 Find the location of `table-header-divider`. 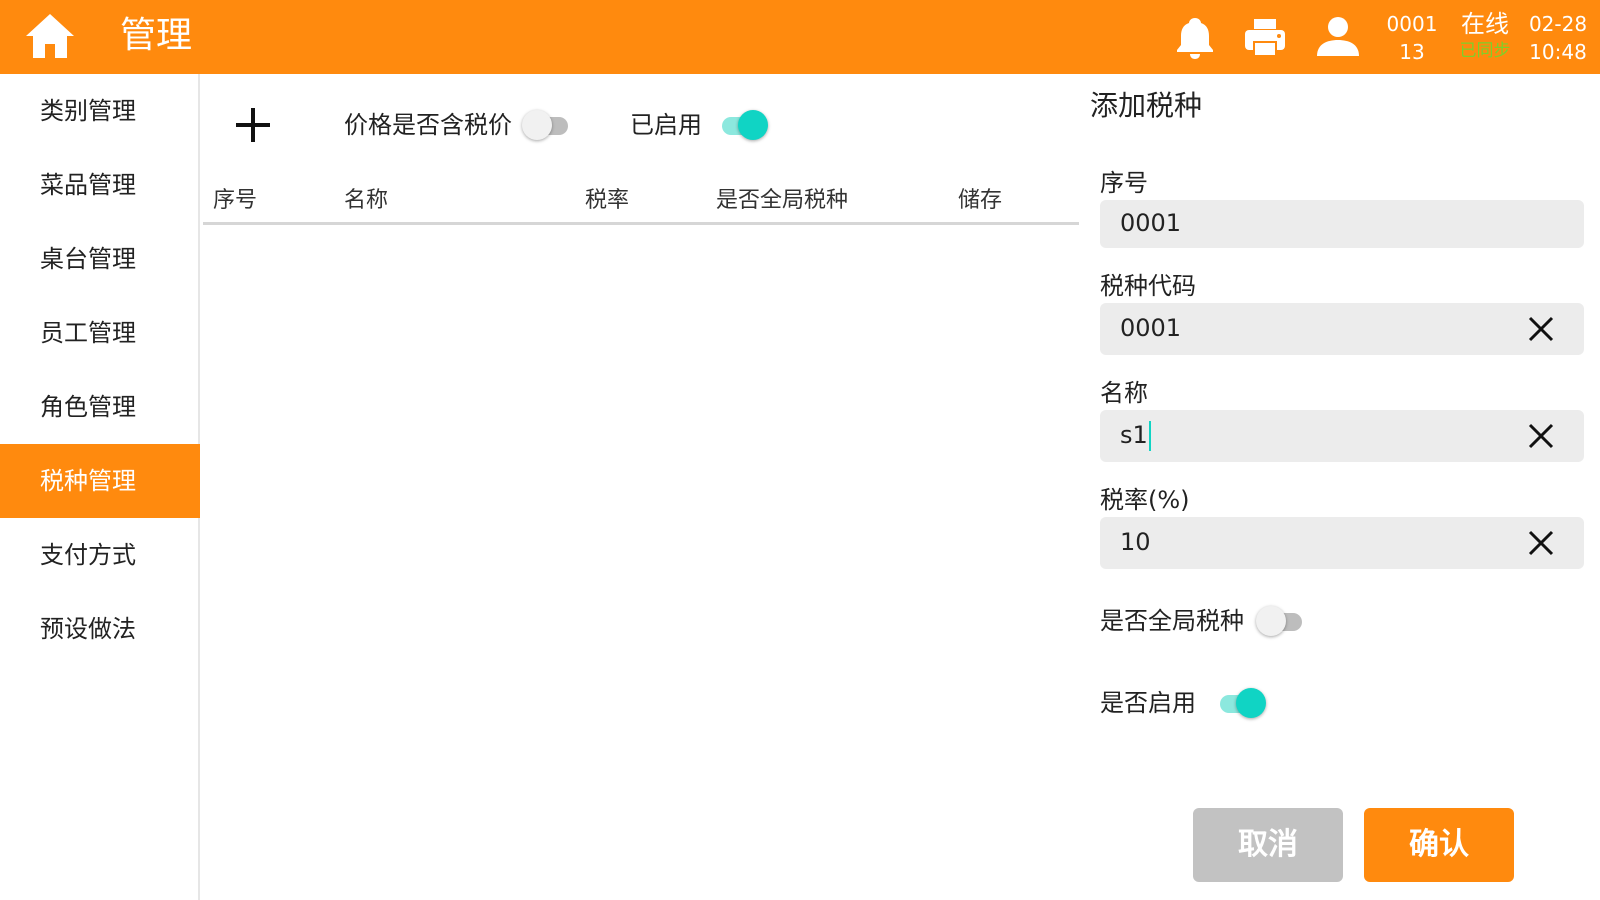

table-header-divider is located at coordinates (641, 223).